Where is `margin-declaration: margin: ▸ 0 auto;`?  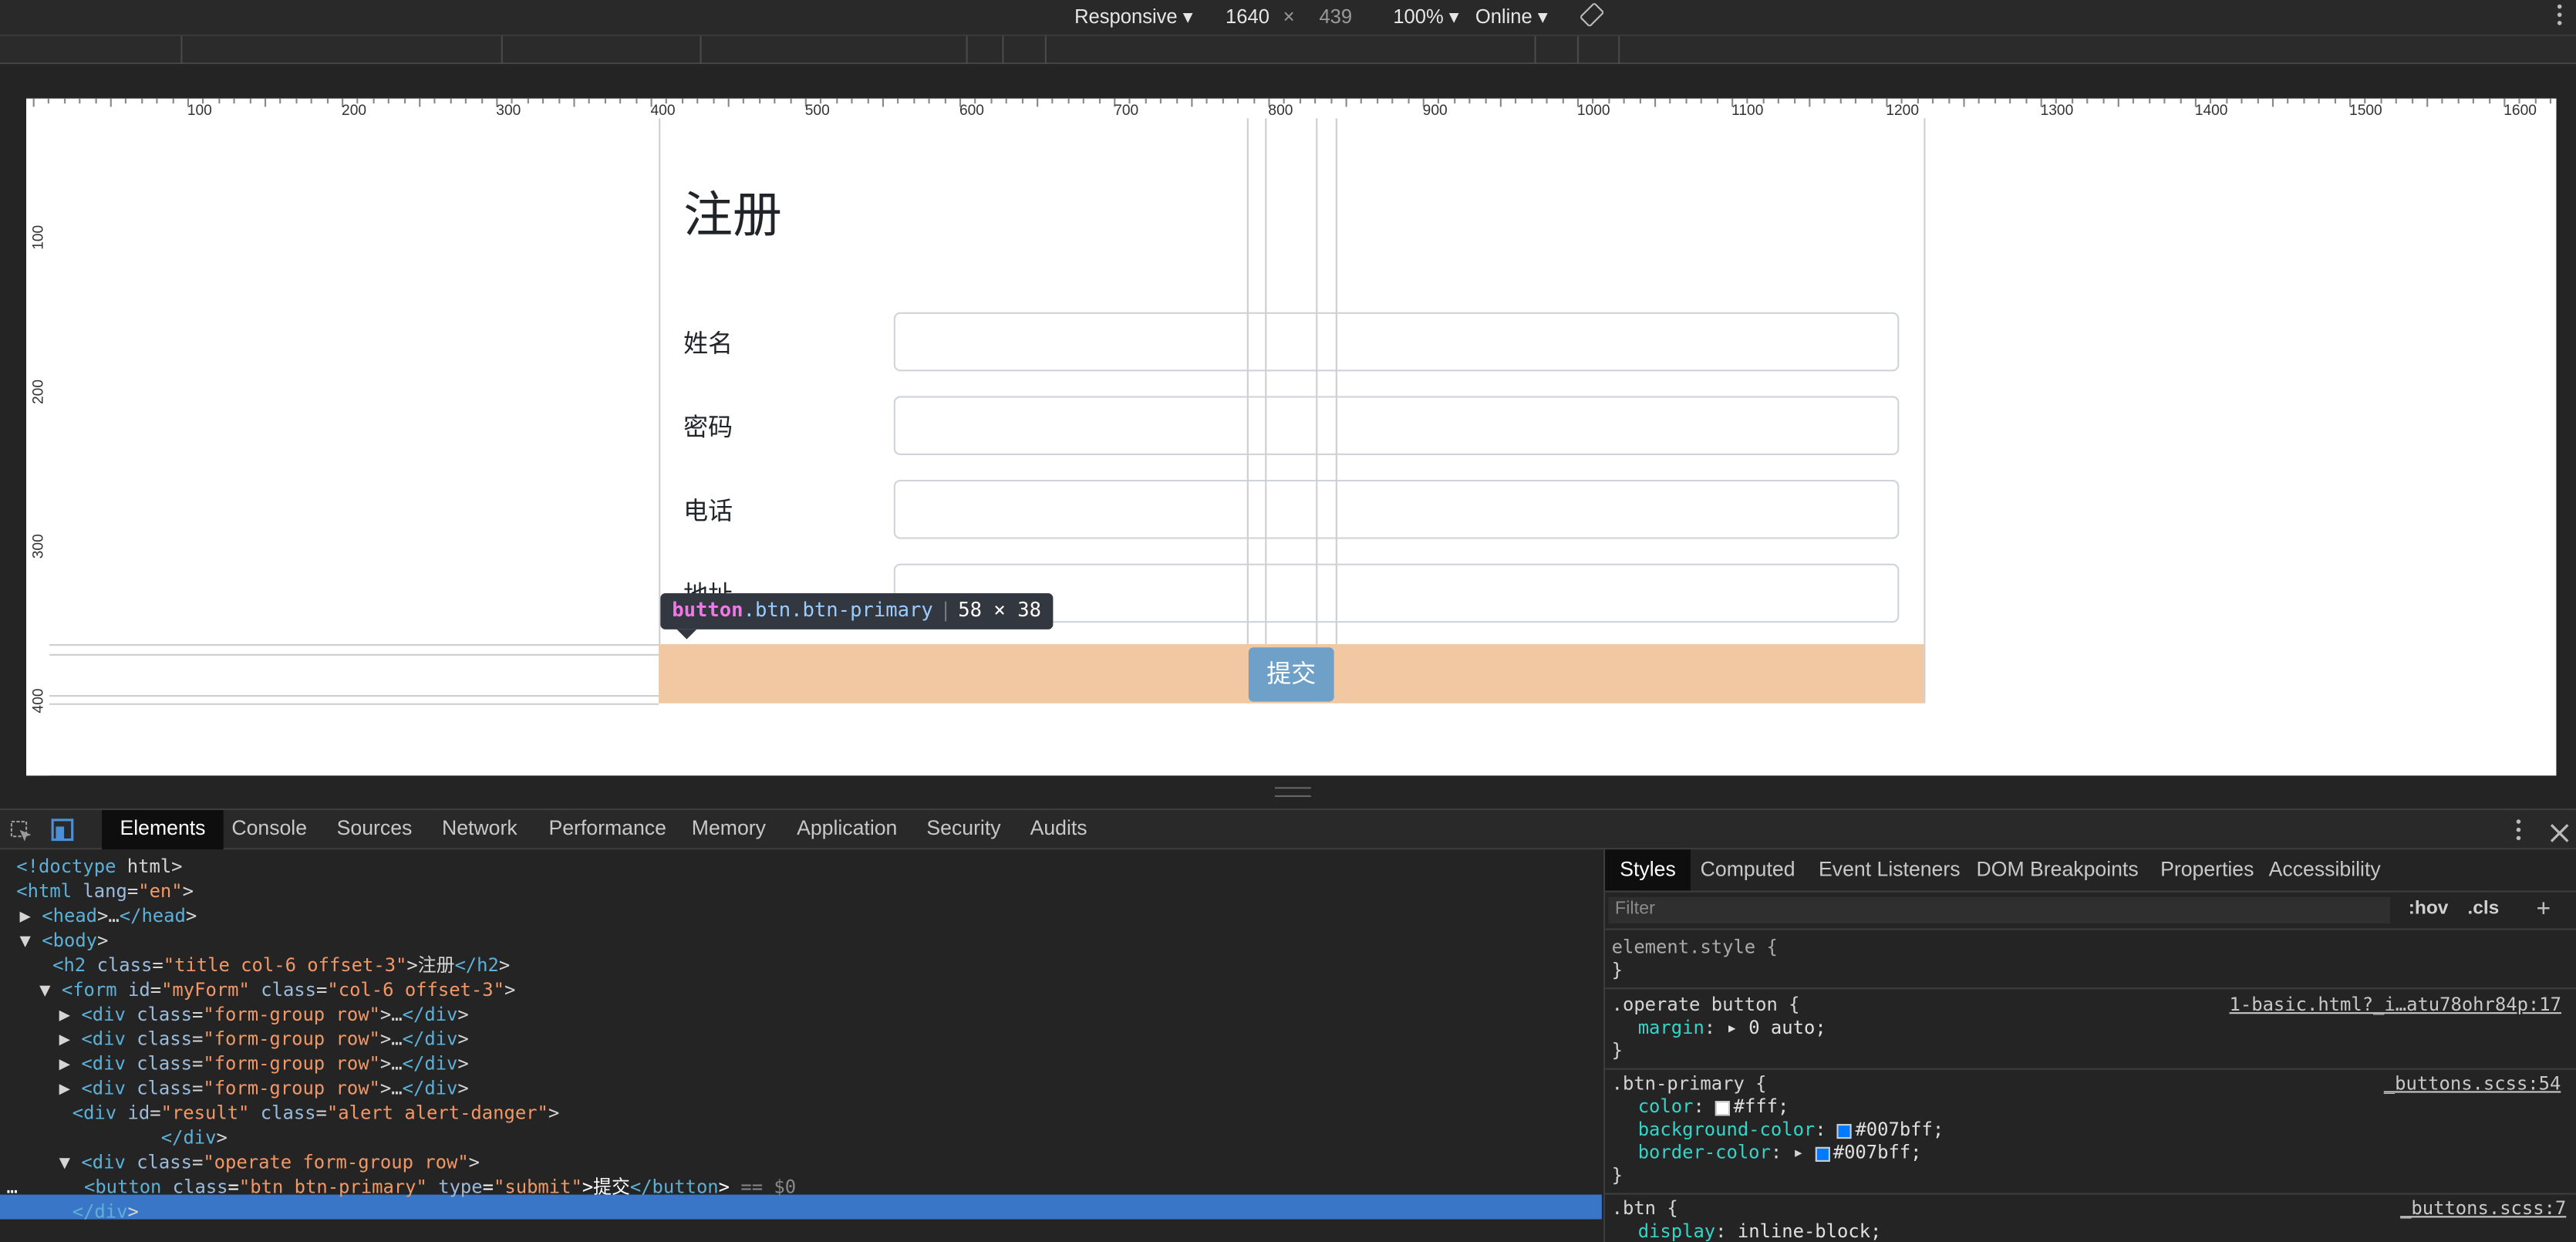 margin-declaration: margin: ▸ 0 auto; is located at coordinates (1732, 1029).